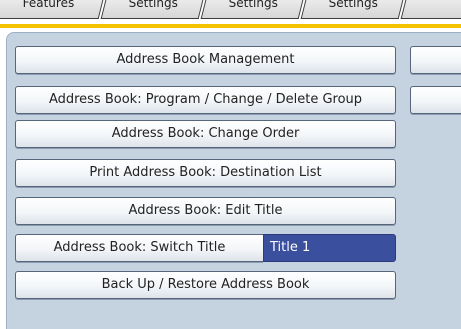 Image resolution: width=461 pixels, height=329 pixels. I want to click on tab-settings-2: Settings, so click(253, 9).